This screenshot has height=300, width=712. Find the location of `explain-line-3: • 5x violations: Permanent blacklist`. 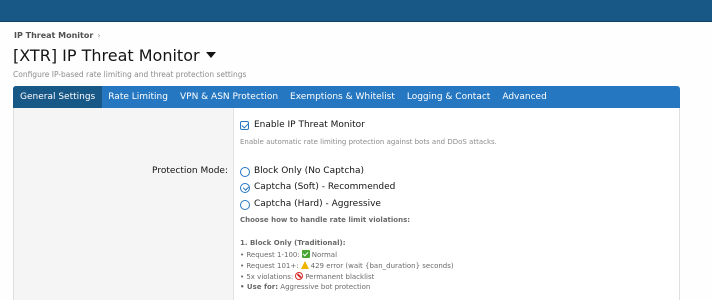

explain-line-3: • 5x violations: Permanent blacklist is located at coordinates (307, 276).